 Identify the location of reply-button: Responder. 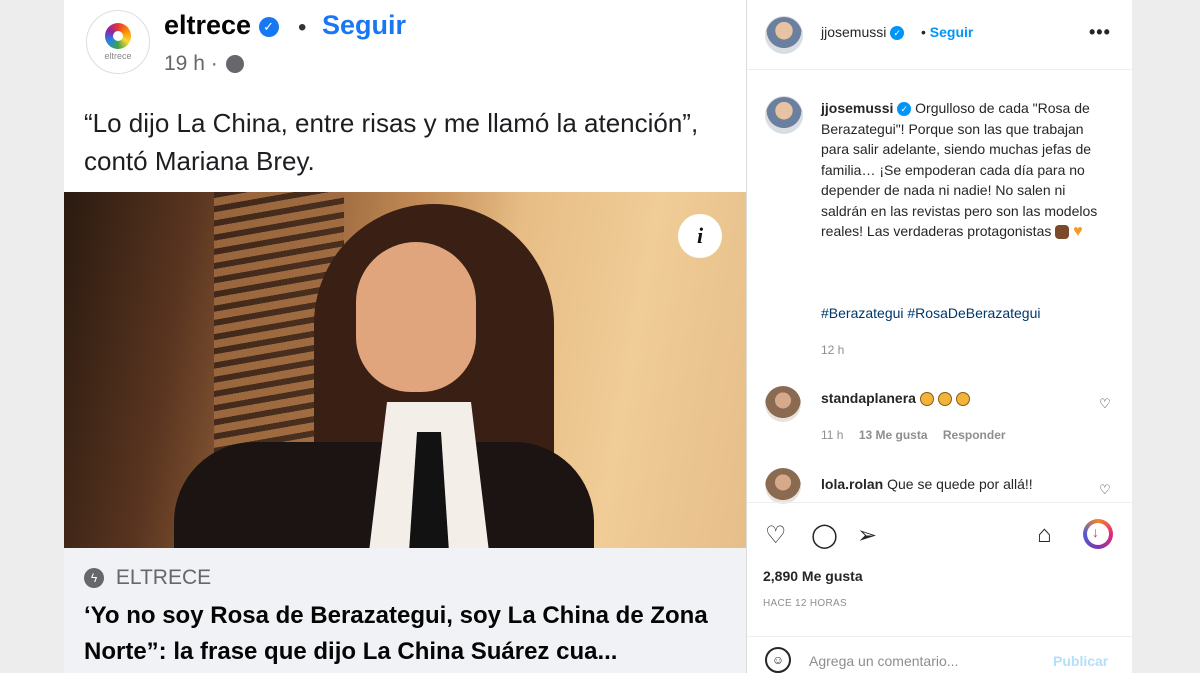
(974, 435).